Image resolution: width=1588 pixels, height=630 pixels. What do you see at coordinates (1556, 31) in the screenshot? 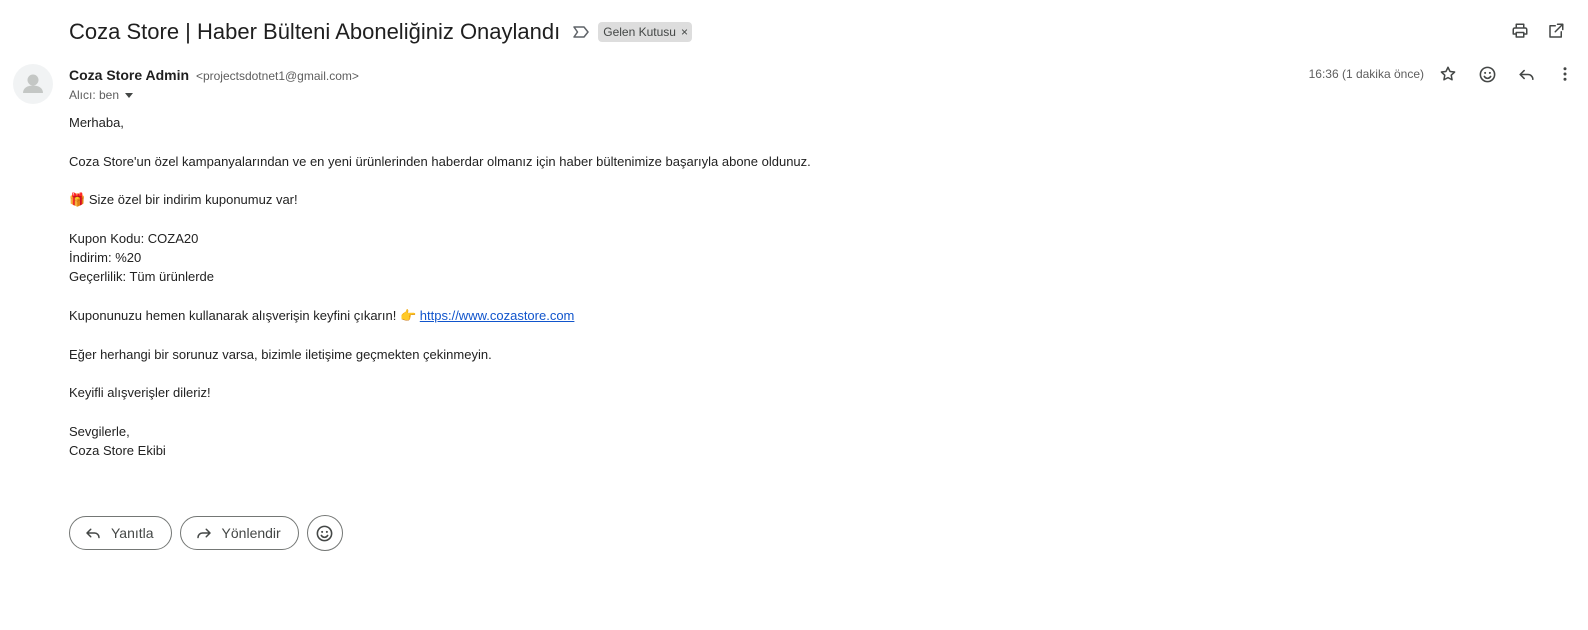
I see `open-in-new-window-icon` at bounding box center [1556, 31].